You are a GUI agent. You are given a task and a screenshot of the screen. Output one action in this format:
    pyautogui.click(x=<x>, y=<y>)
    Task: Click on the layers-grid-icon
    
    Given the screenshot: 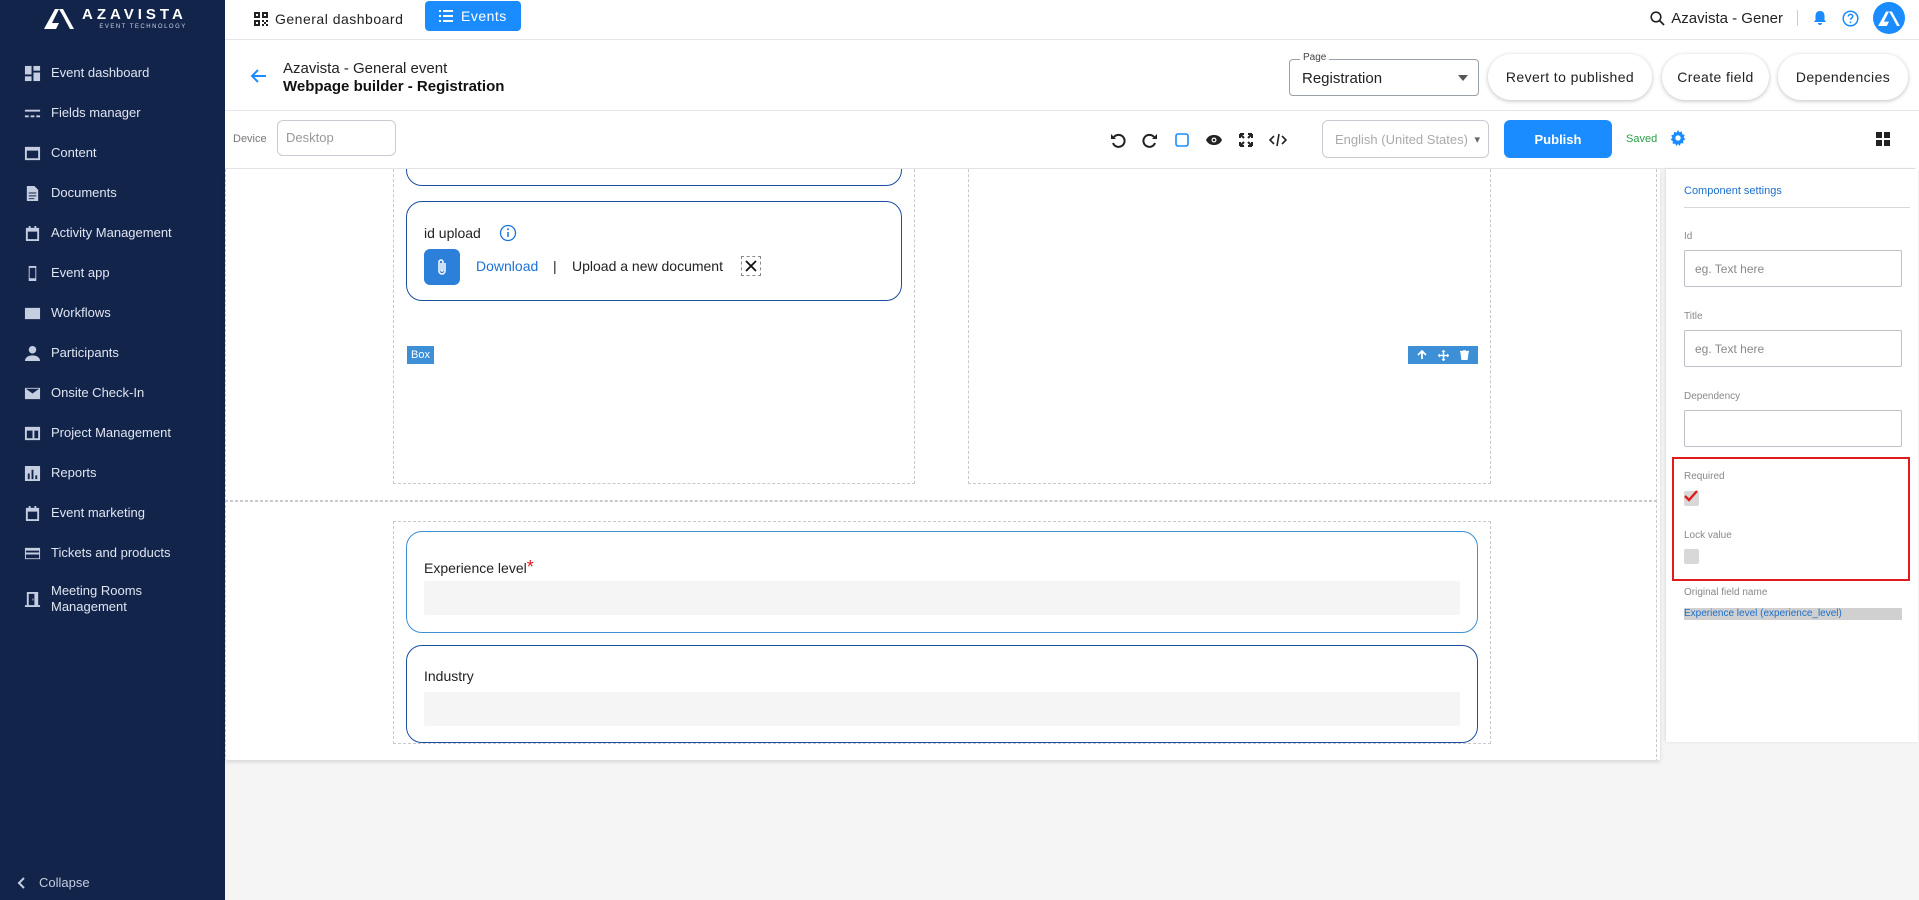 What is the action you would take?
    pyautogui.click(x=1883, y=139)
    